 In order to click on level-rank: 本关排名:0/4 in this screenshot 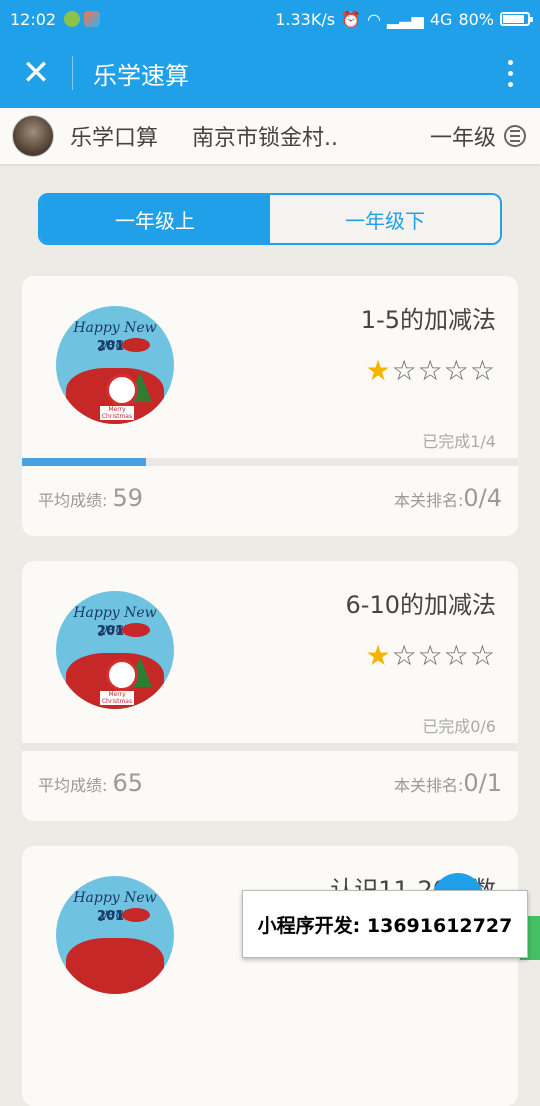, I will do `click(448, 498)`.